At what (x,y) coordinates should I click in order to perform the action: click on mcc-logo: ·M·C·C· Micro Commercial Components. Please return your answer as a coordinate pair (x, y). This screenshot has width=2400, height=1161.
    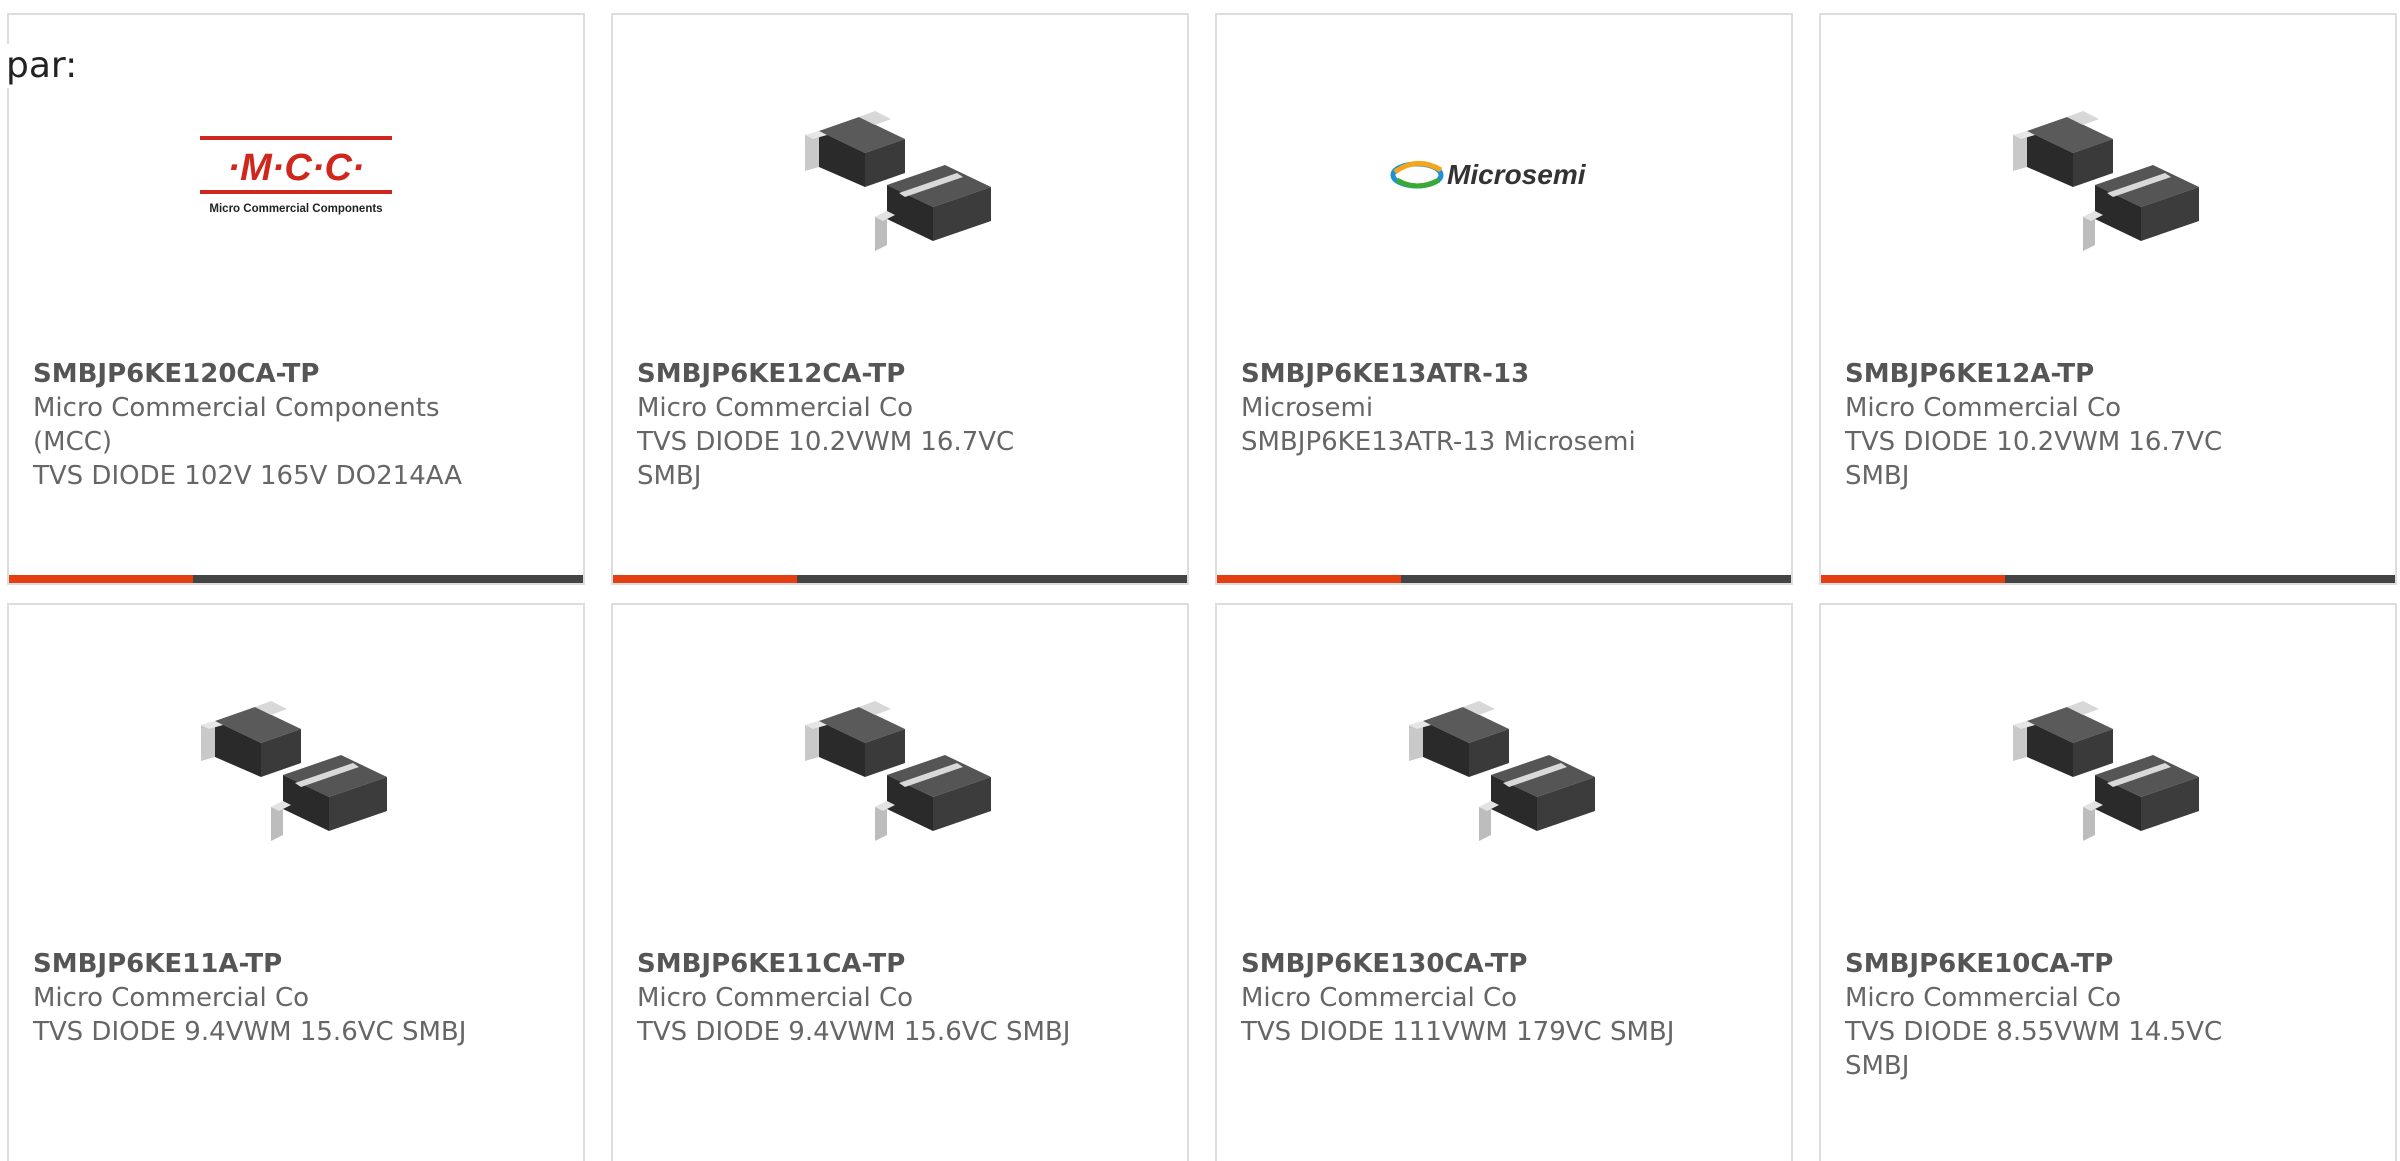
    Looking at the image, I should click on (296, 175).